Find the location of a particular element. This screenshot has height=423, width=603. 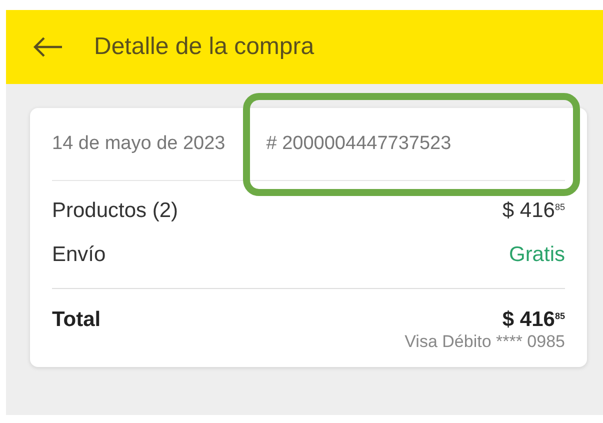

order-number: # 2000004447737523 is located at coordinates (359, 144).